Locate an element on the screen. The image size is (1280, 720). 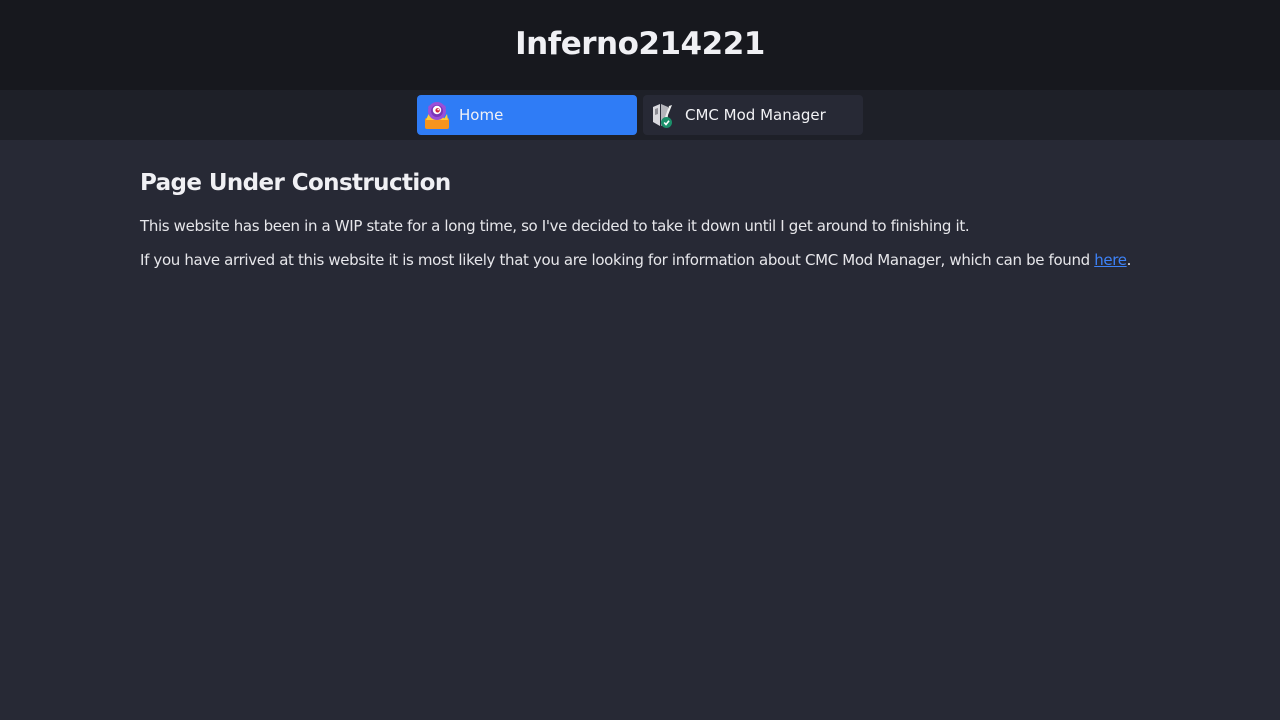
tab-cmc-mod-manager: CMC Mod Manager is located at coordinates (753, 115).